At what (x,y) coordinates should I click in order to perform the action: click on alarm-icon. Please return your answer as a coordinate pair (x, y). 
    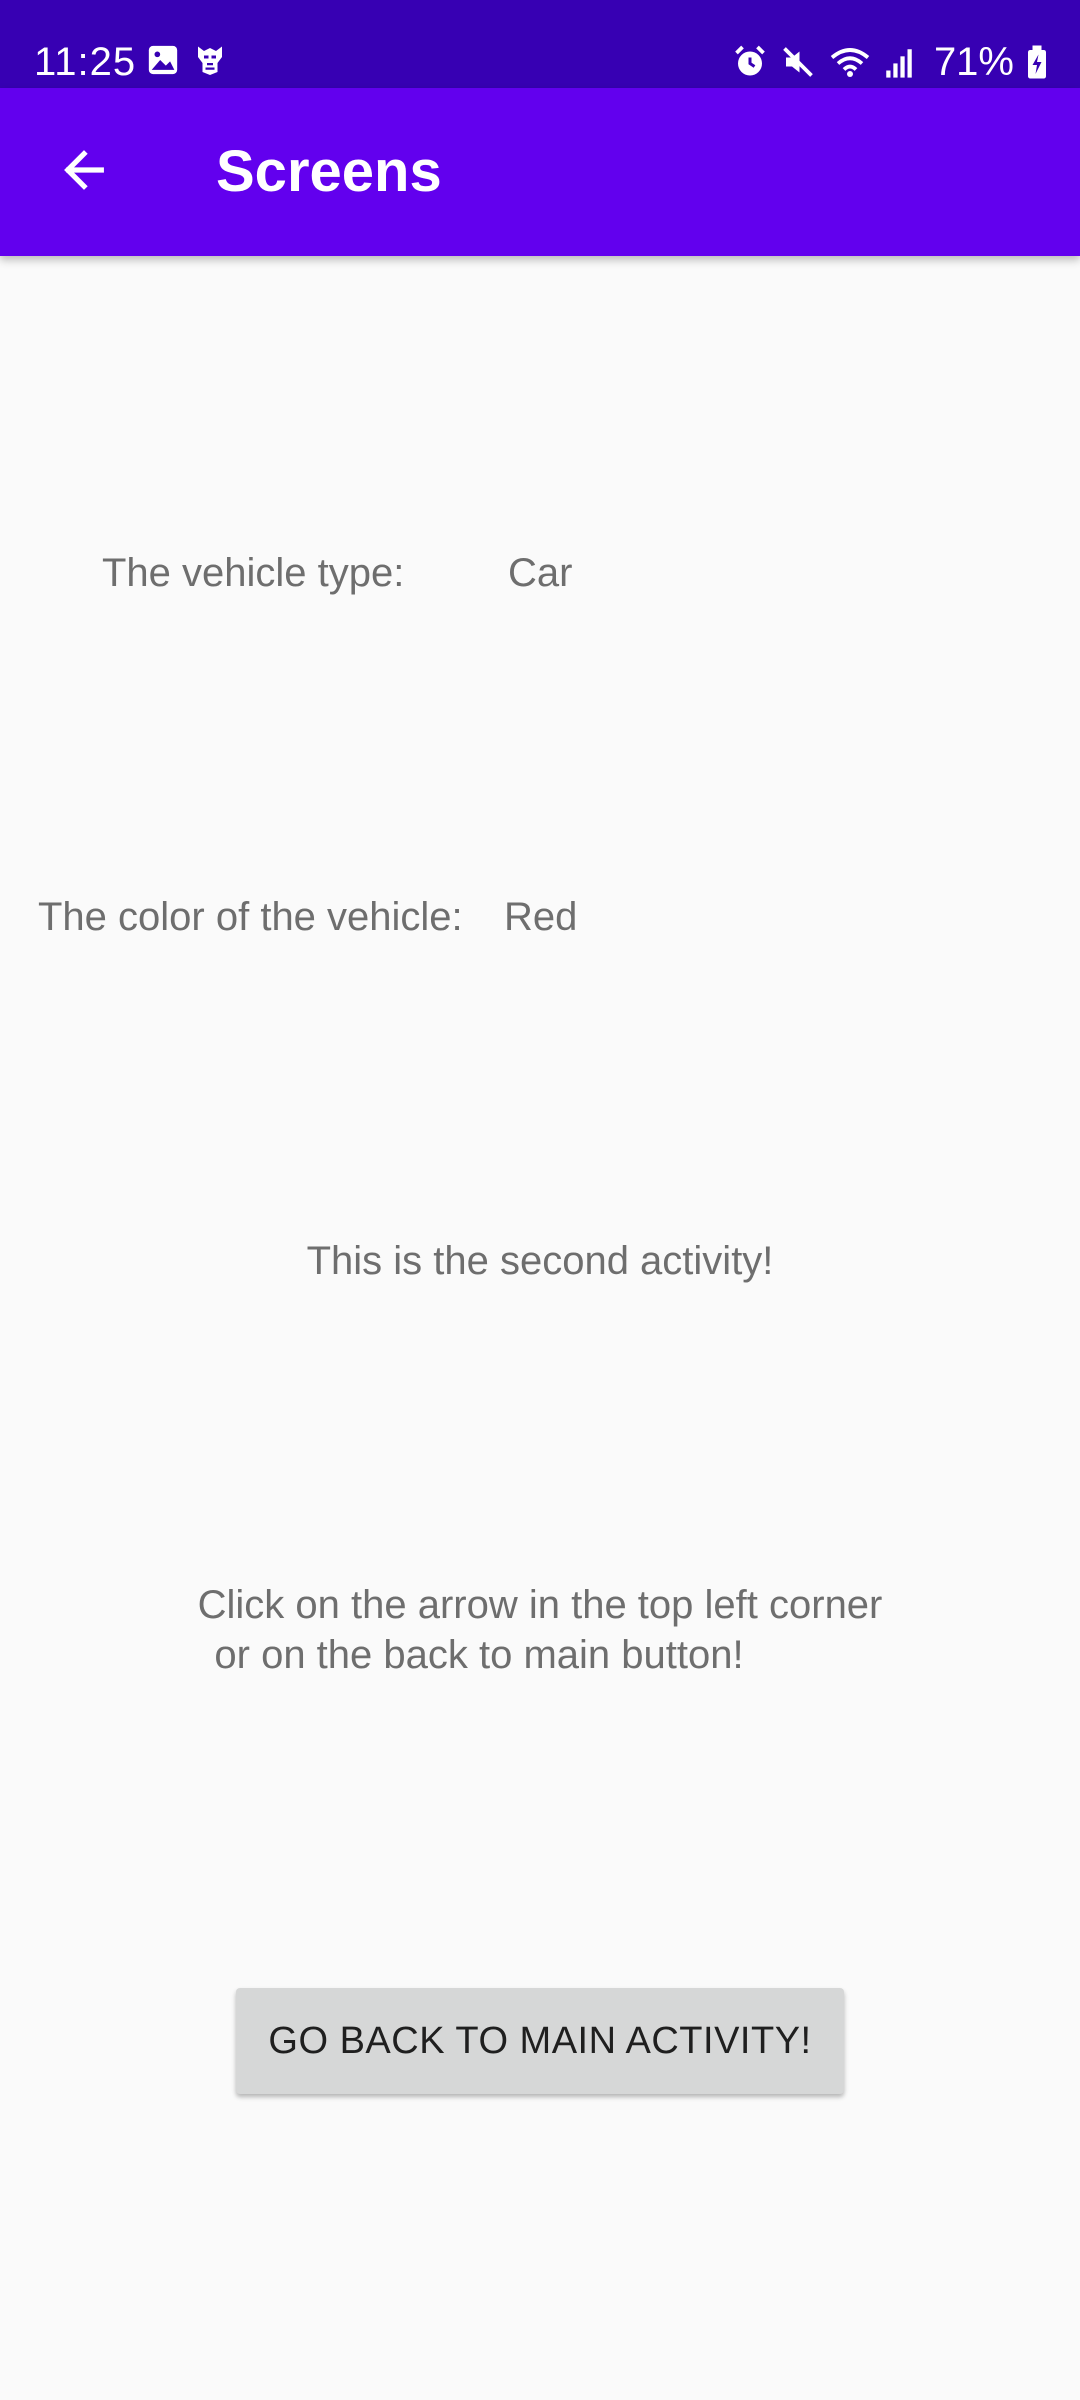
    Looking at the image, I should click on (750, 62).